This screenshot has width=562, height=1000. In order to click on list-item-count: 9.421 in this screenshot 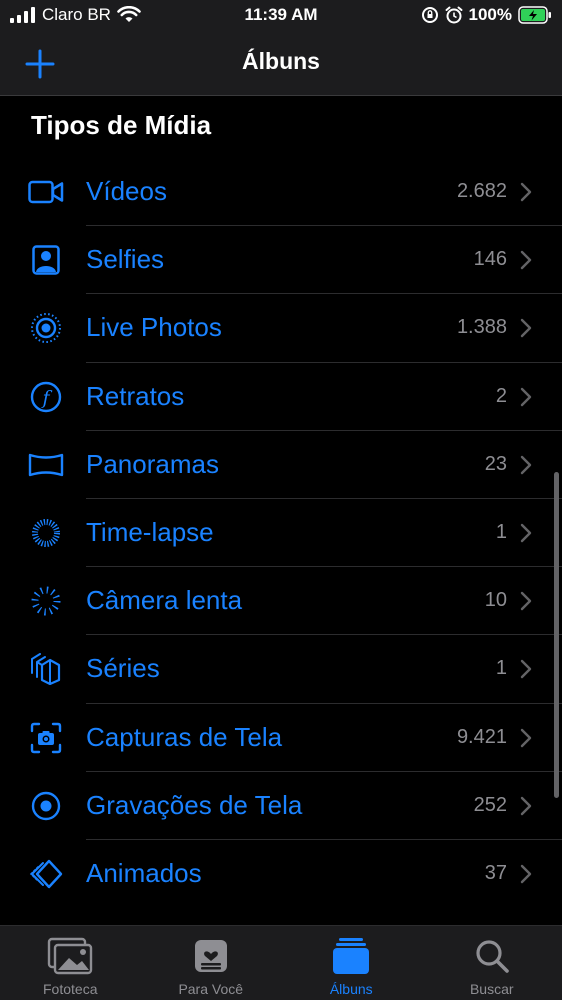, I will do `click(481, 736)`.